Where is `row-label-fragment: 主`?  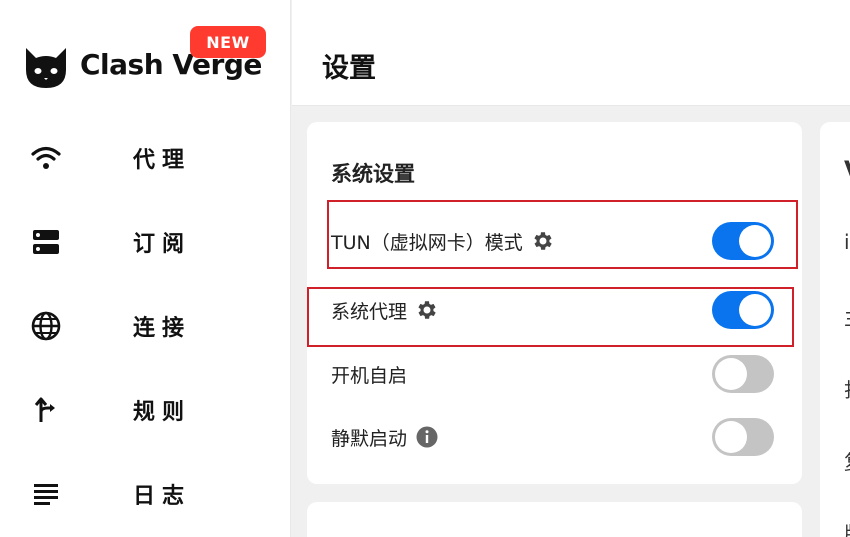
row-label-fragment: 主 is located at coordinates (847, 316).